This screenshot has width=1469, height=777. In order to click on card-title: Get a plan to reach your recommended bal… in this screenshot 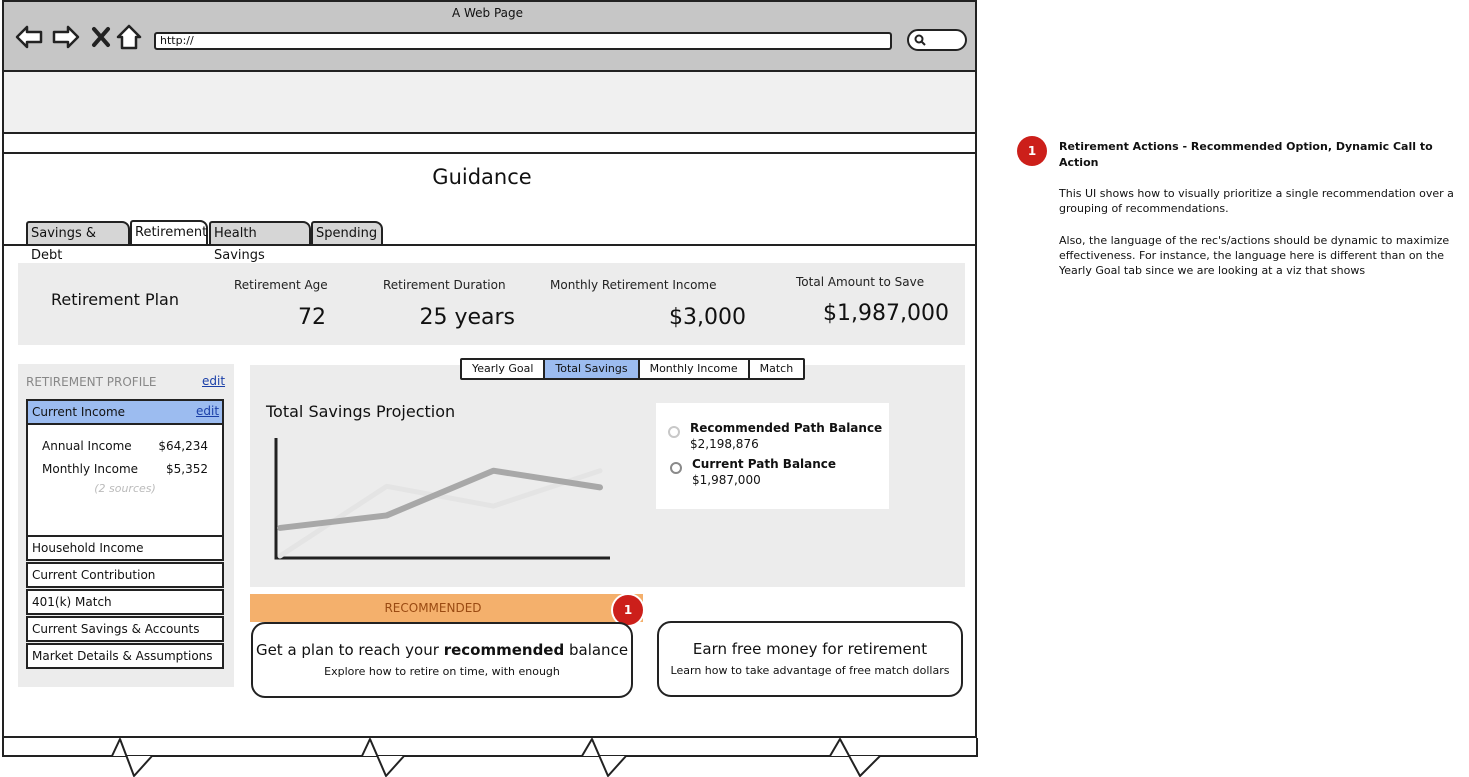, I will do `click(442, 650)`.